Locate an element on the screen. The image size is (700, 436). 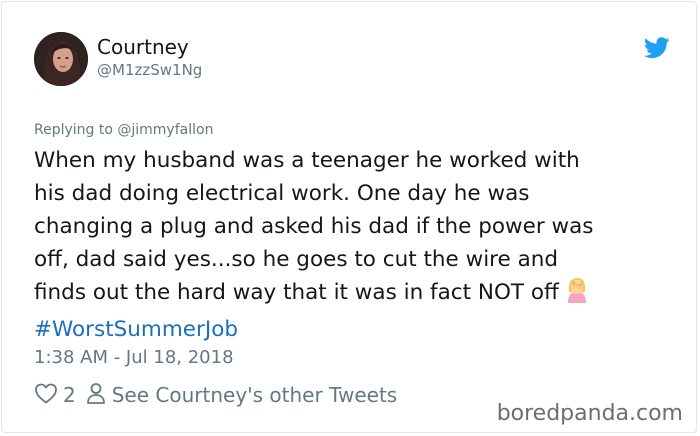
twitter-bird-icon is located at coordinates (656, 48).